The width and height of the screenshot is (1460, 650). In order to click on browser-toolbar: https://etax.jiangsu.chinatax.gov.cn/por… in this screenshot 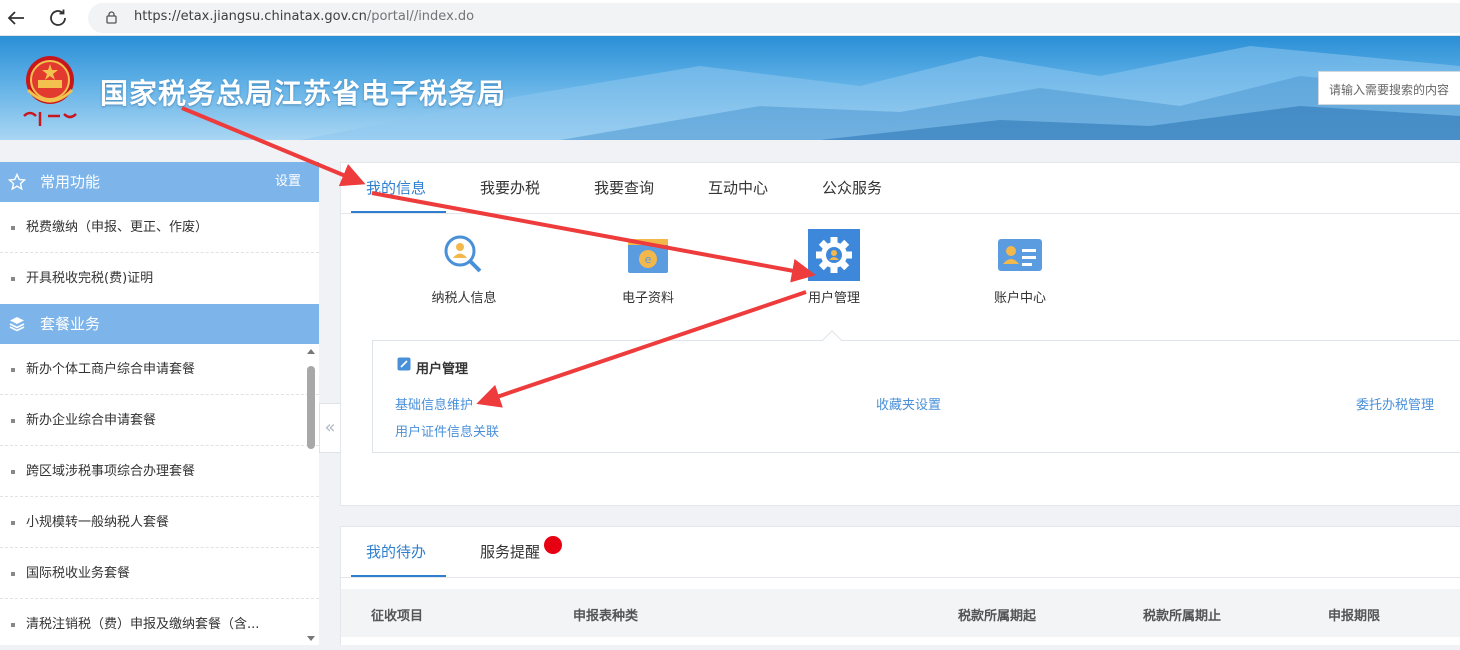, I will do `click(730, 18)`.